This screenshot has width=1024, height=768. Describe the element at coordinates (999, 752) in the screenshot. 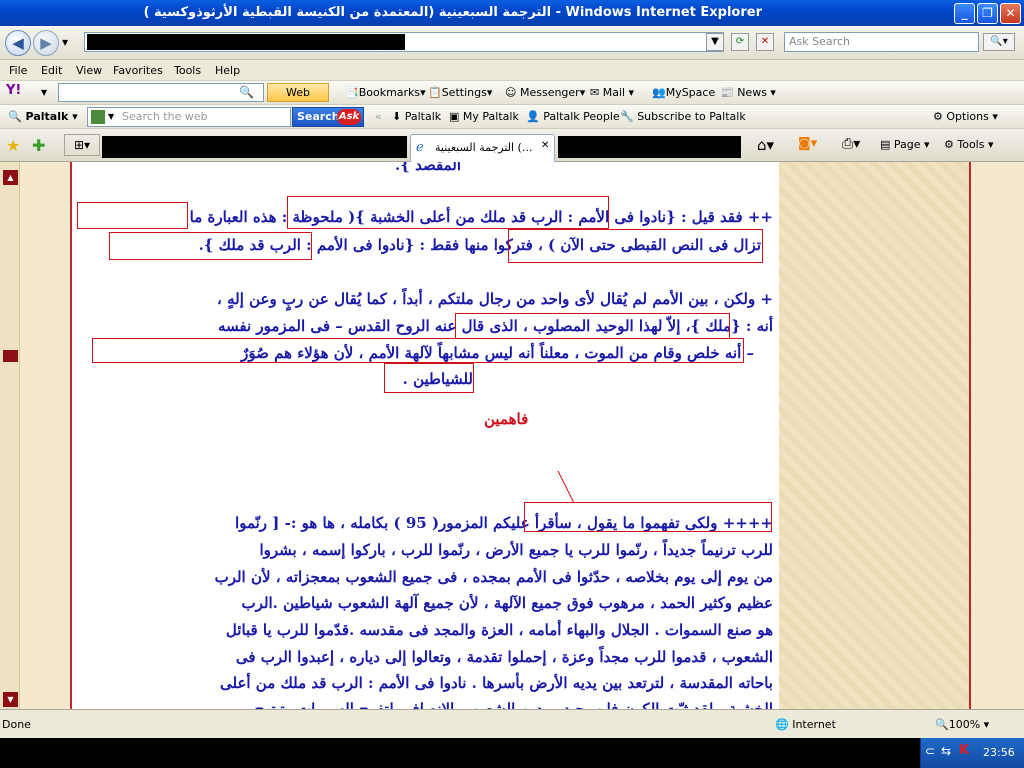

I see `clock: 23:56` at that location.